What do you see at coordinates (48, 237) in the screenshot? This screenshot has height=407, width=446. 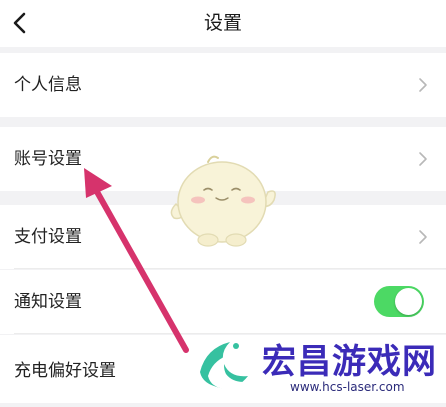 I see `settings-item-label: 支付设置` at bounding box center [48, 237].